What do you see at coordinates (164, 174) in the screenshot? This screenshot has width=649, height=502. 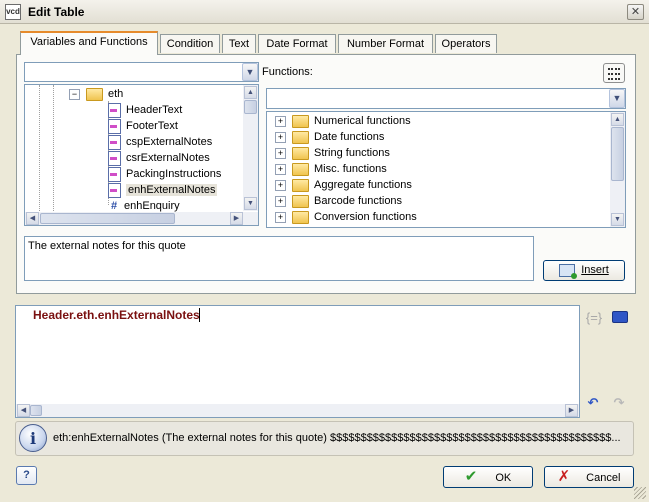 I see `tree-item: PackingInstructions` at bounding box center [164, 174].